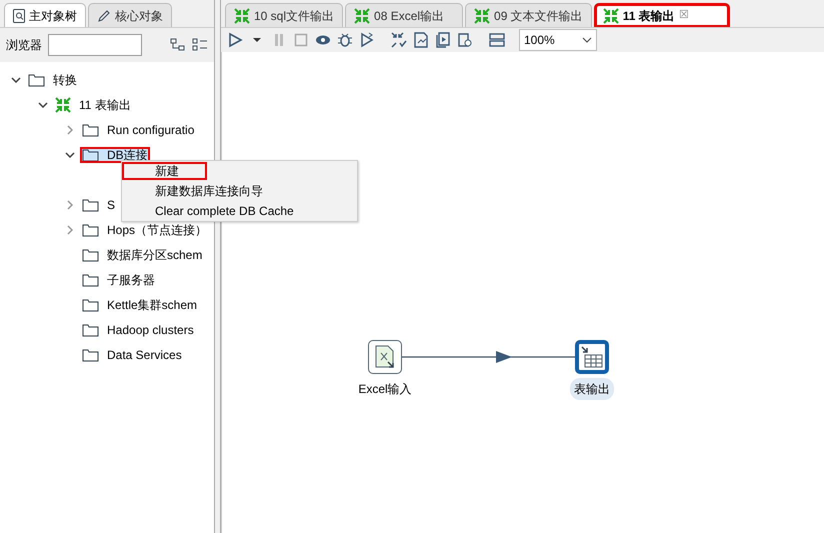  I want to click on caret-icon, so click(587, 40).